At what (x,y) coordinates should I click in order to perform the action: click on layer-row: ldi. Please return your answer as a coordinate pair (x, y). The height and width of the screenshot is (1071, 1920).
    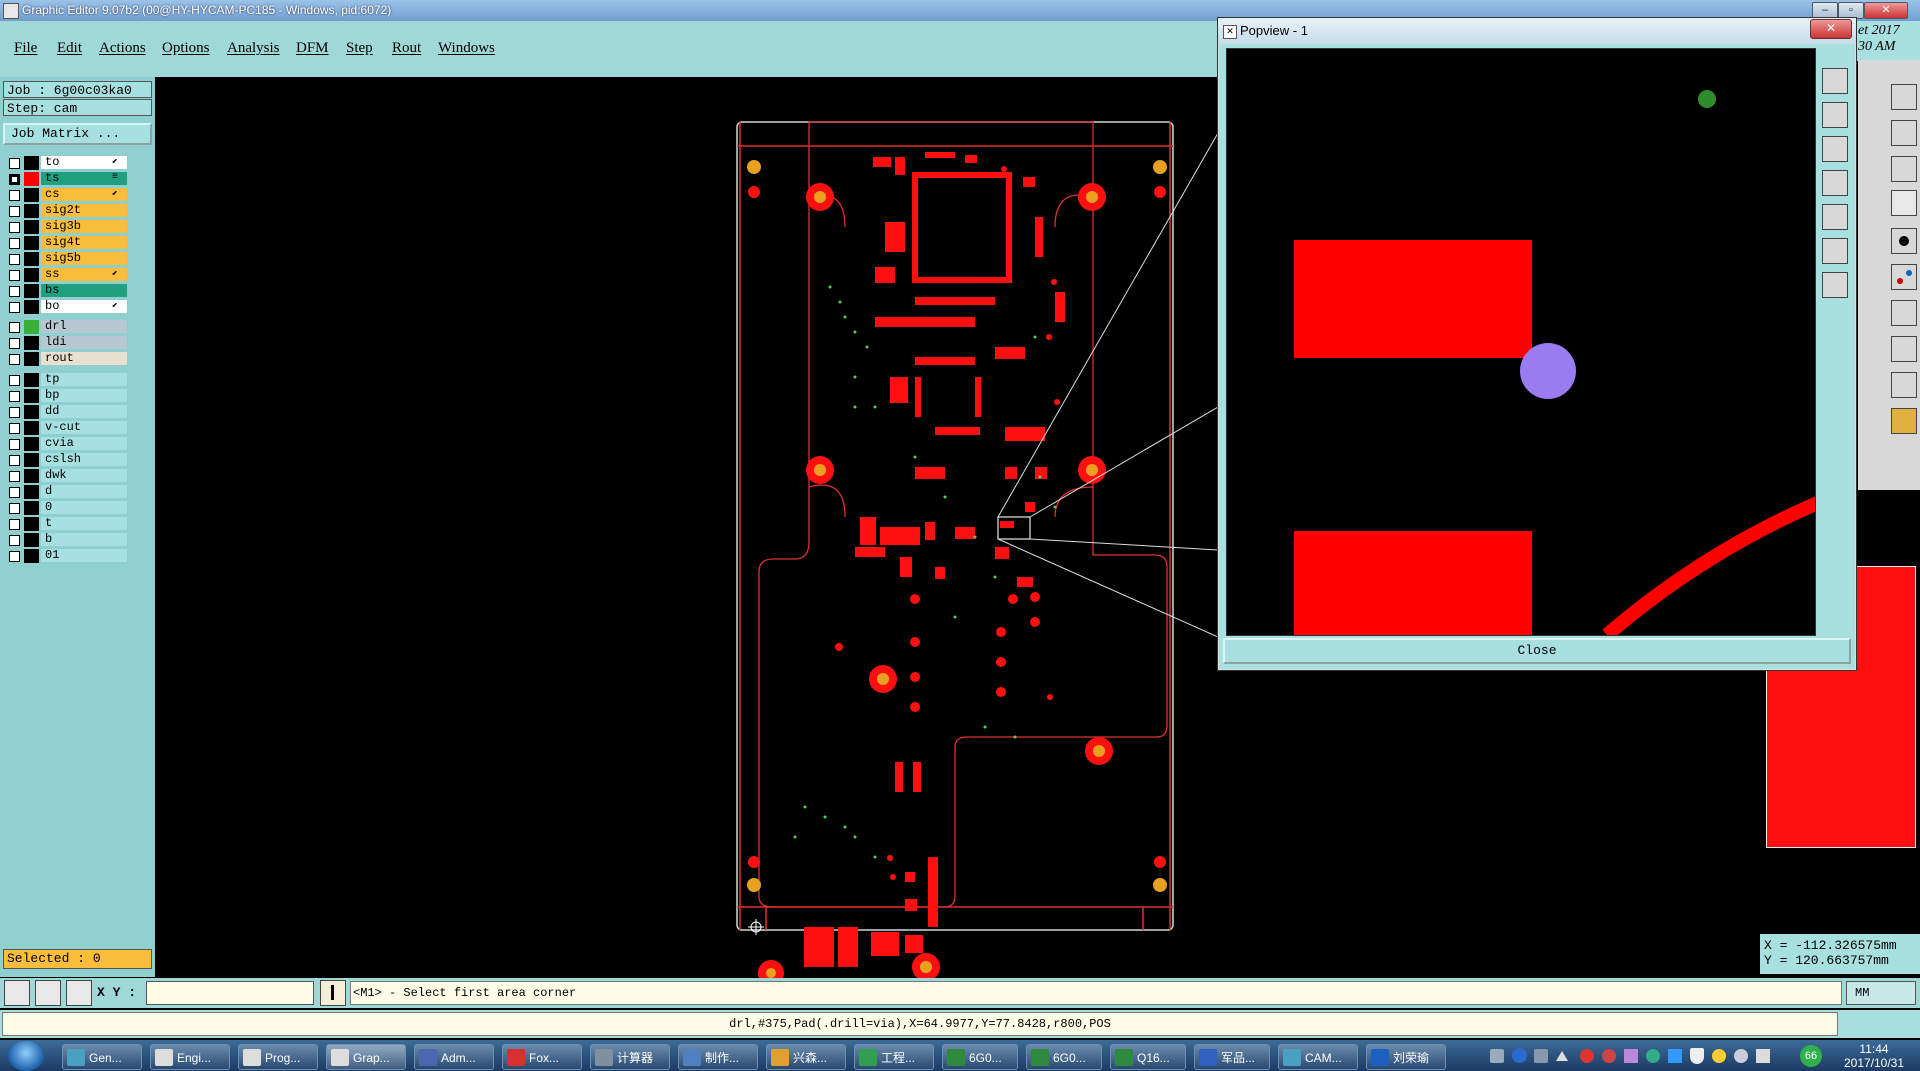
    Looking at the image, I should click on (66, 343).